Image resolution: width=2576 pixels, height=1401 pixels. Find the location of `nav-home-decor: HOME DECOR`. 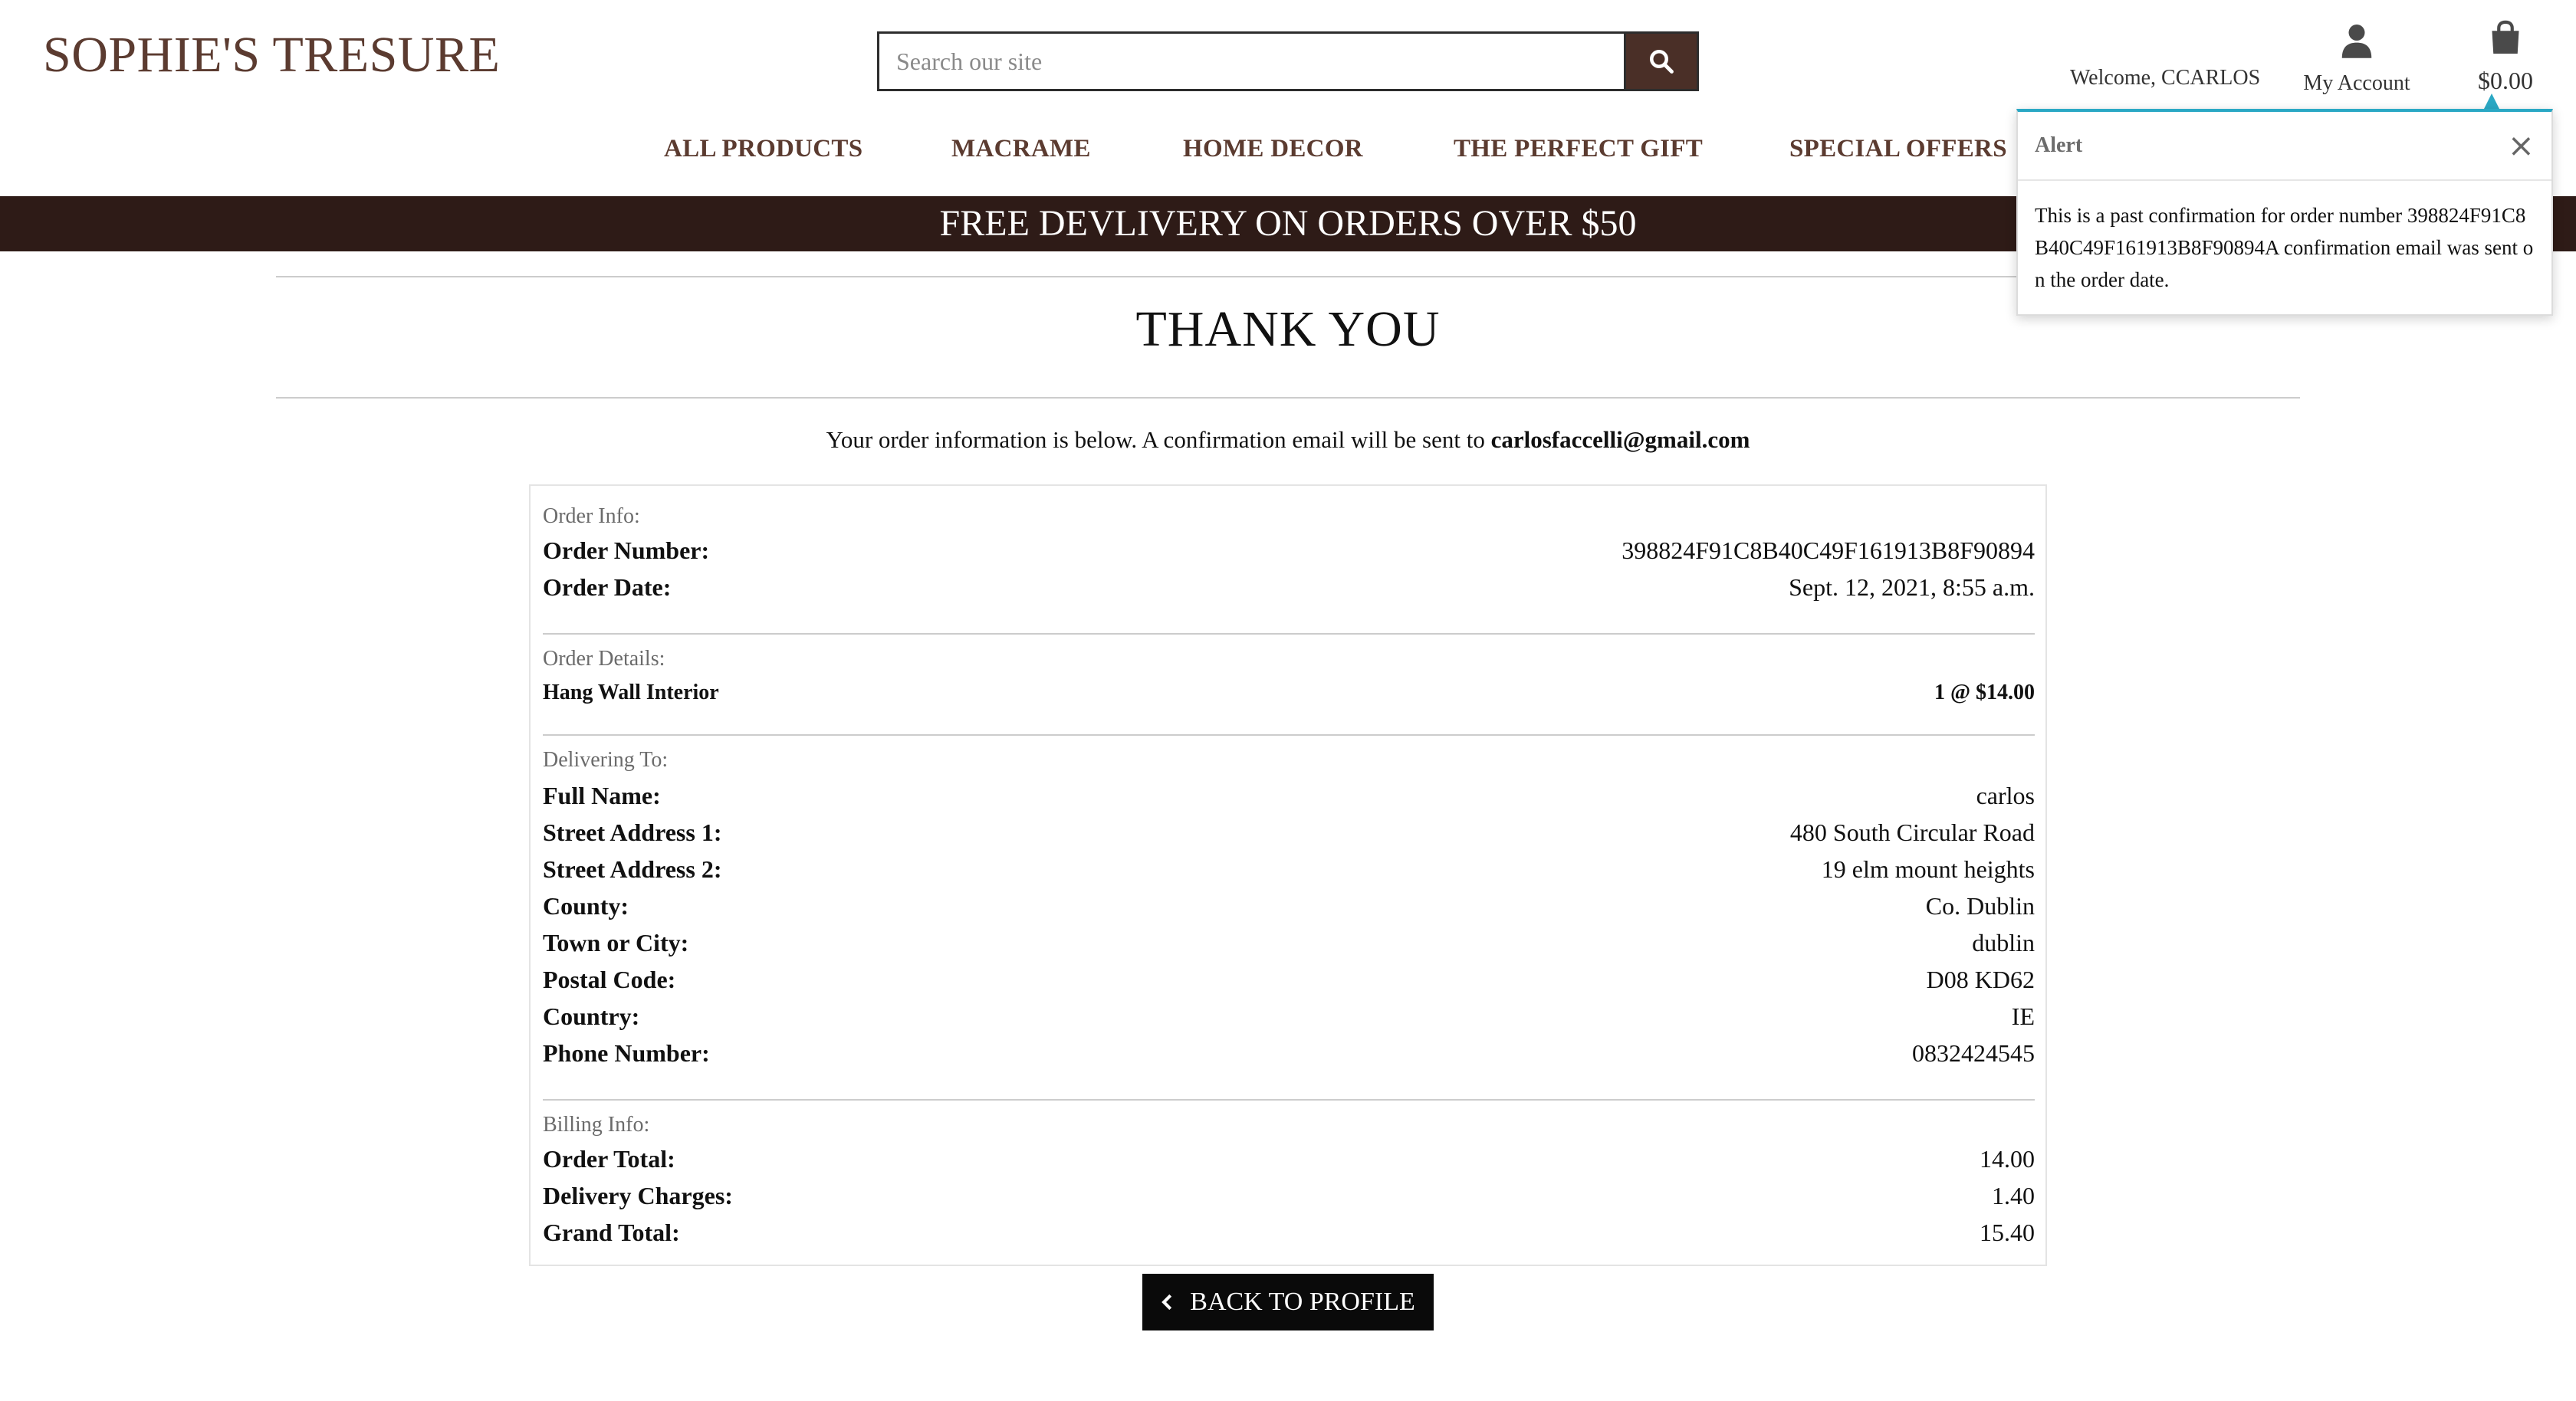

nav-home-decor: HOME DECOR is located at coordinates (1273, 149).